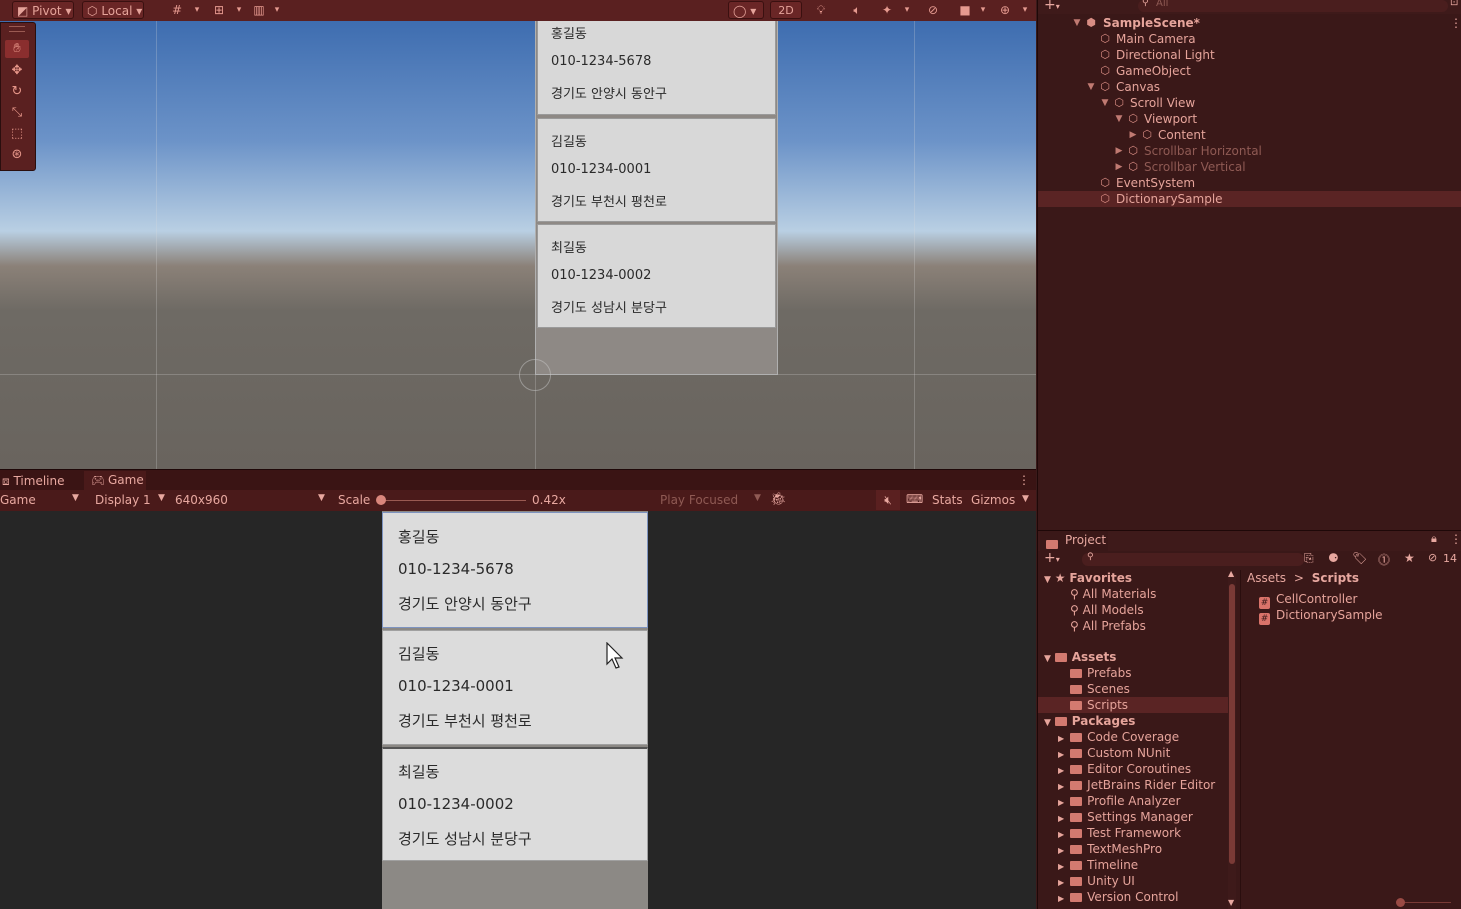 The width and height of the screenshot is (1461, 909). Describe the element at coordinates (1249, 135) in the screenshot. I see `hierarchy-item: ▶ ⬡ Content` at that location.